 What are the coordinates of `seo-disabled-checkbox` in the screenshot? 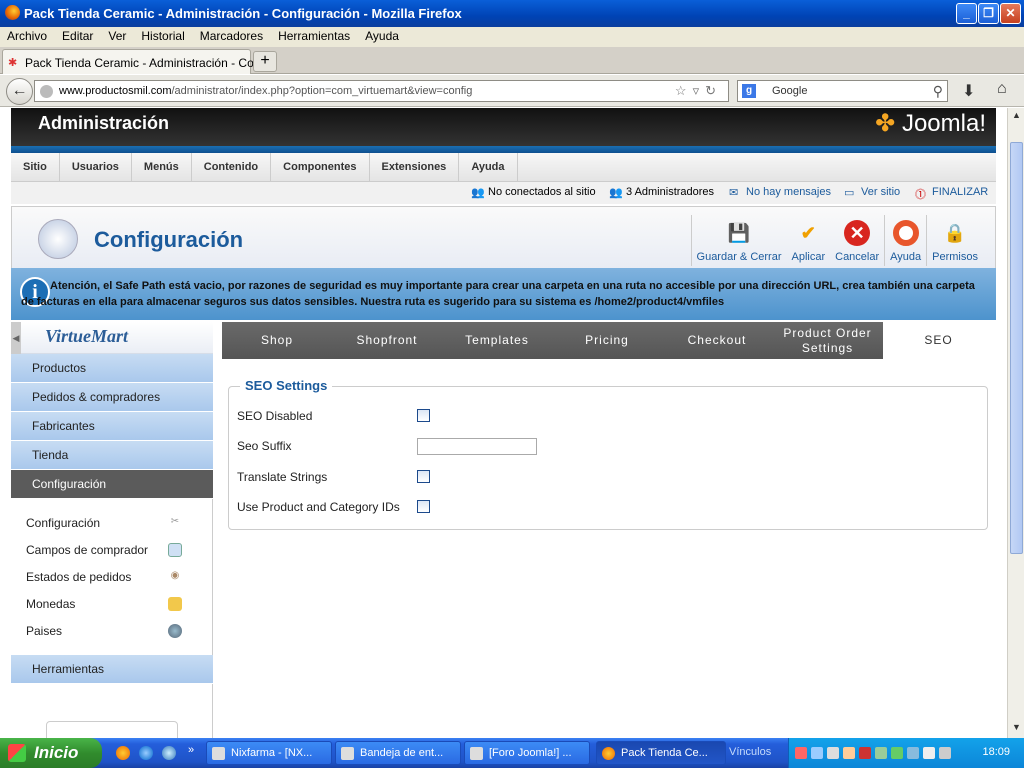 It's located at (423, 415).